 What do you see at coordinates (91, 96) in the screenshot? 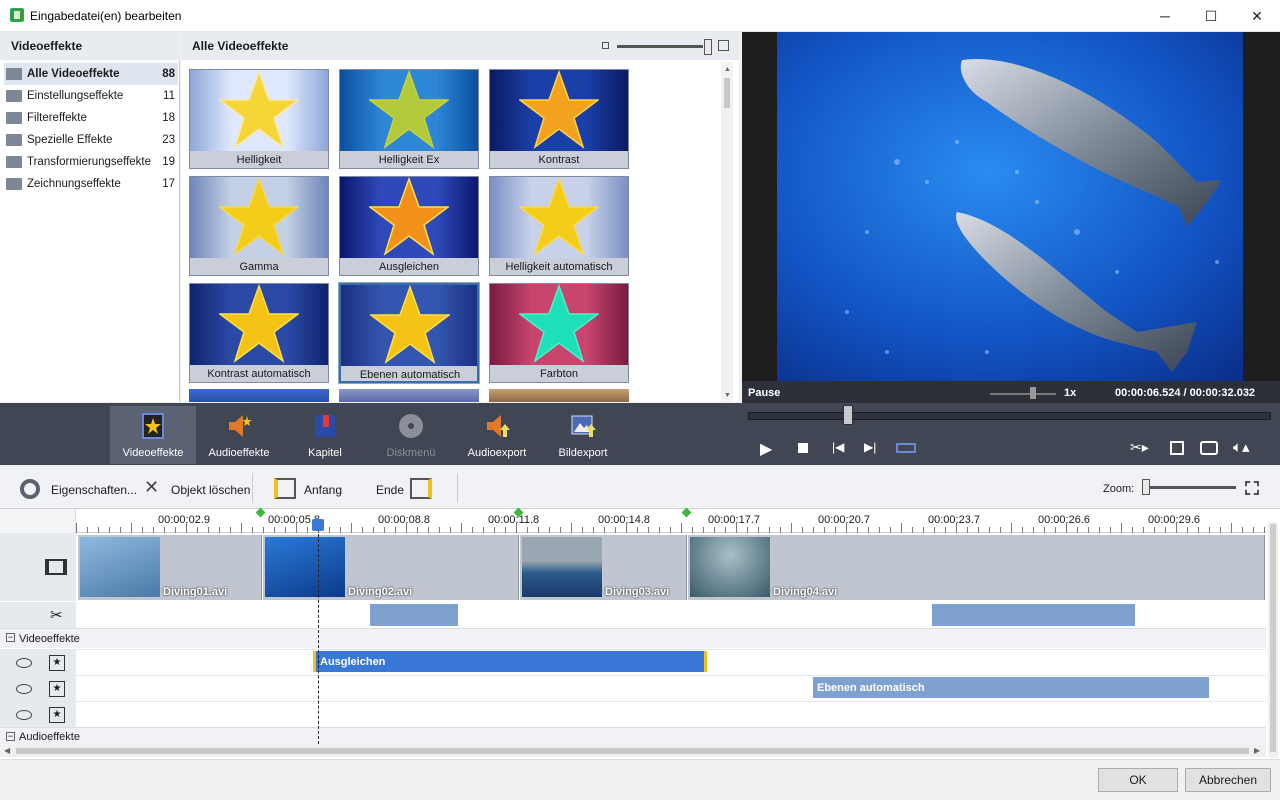
I see `category-item: Einstellungseffekte 11` at bounding box center [91, 96].